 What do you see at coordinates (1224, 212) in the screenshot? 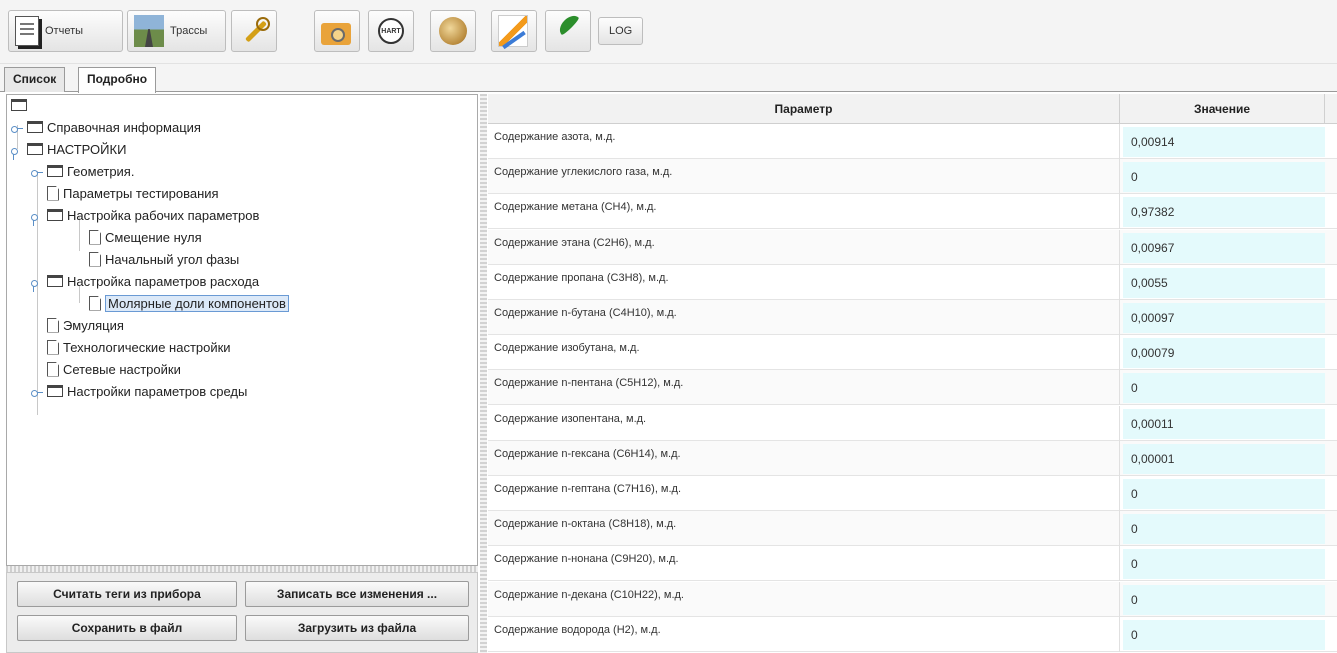
I see `parameter-value-cell: 0,97382` at bounding box center [1224, 212].